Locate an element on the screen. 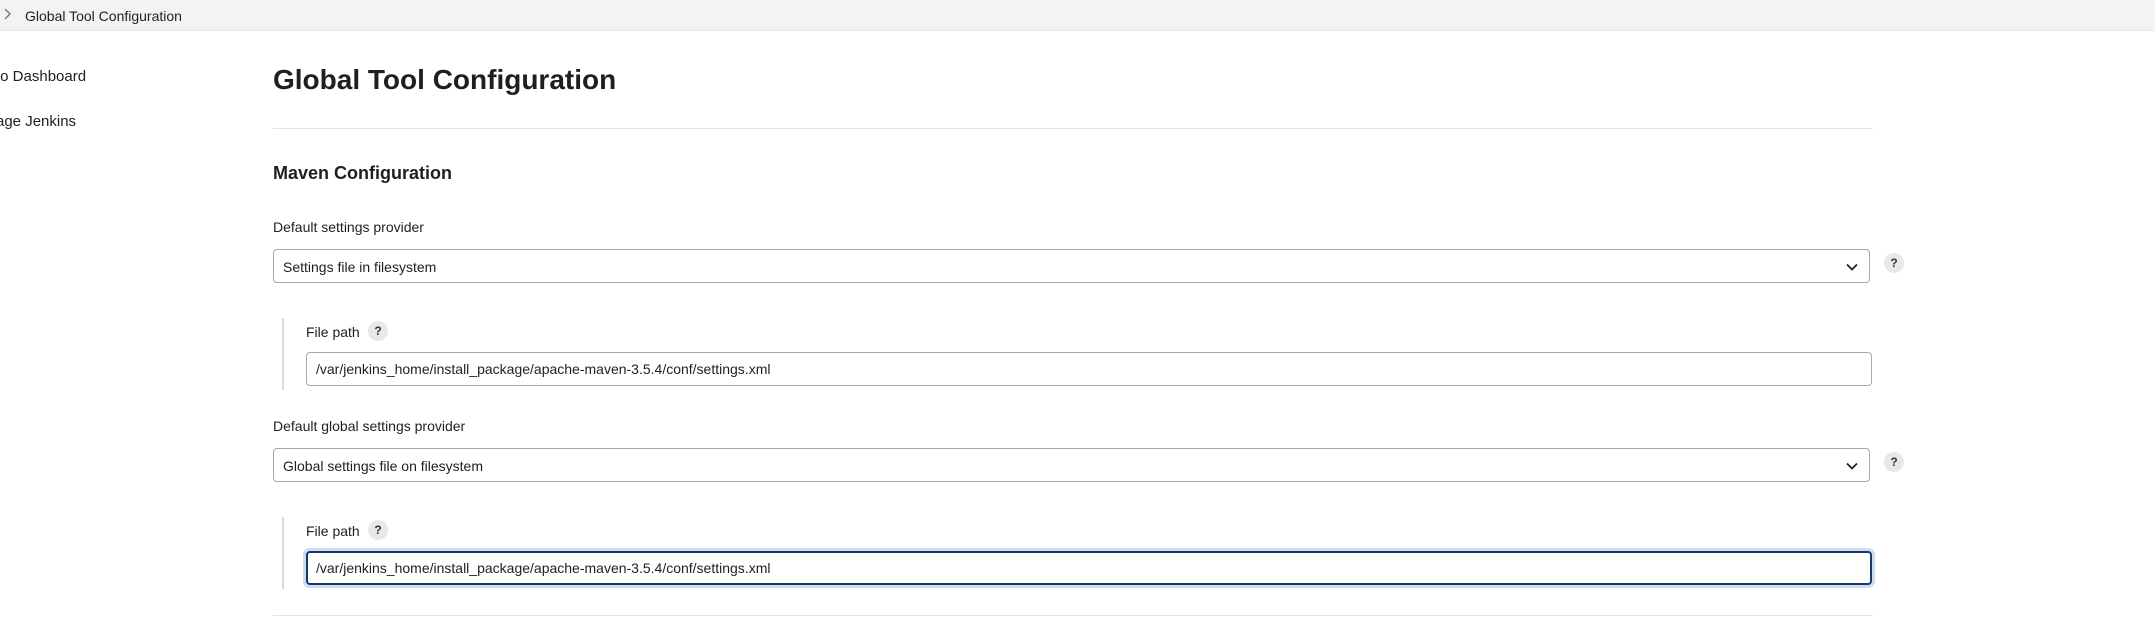  settings-file-path-input is located at coordinates (1089, 369).